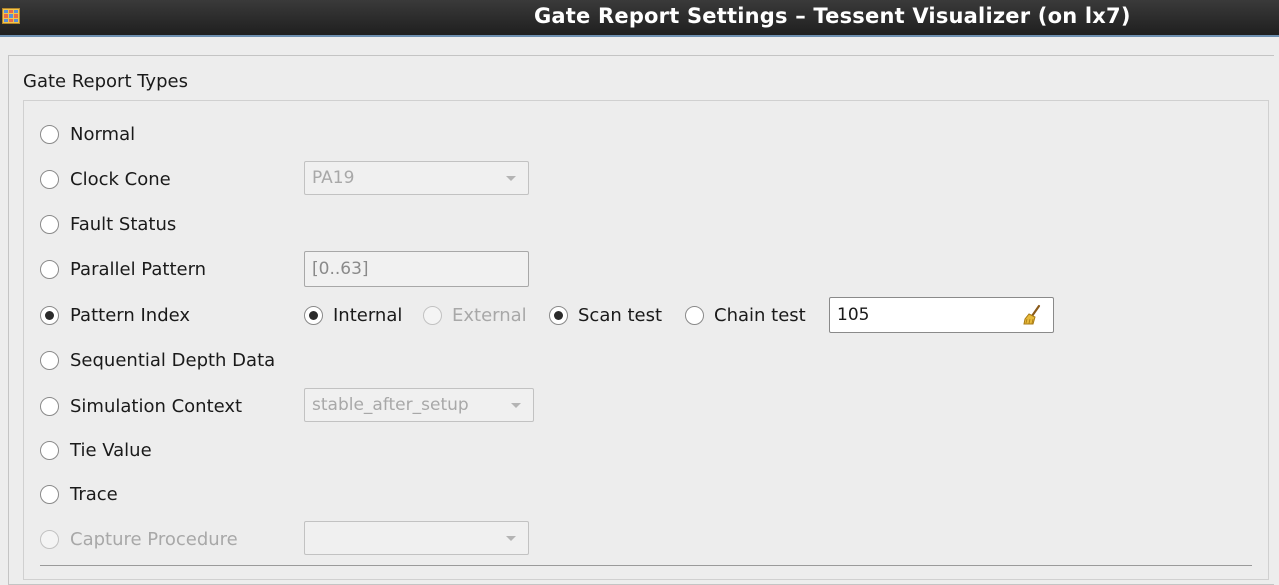 The width and height of the screenshot is (1279, 585). I want to click on option-fault-status: Fault Status, so click(108, 224).